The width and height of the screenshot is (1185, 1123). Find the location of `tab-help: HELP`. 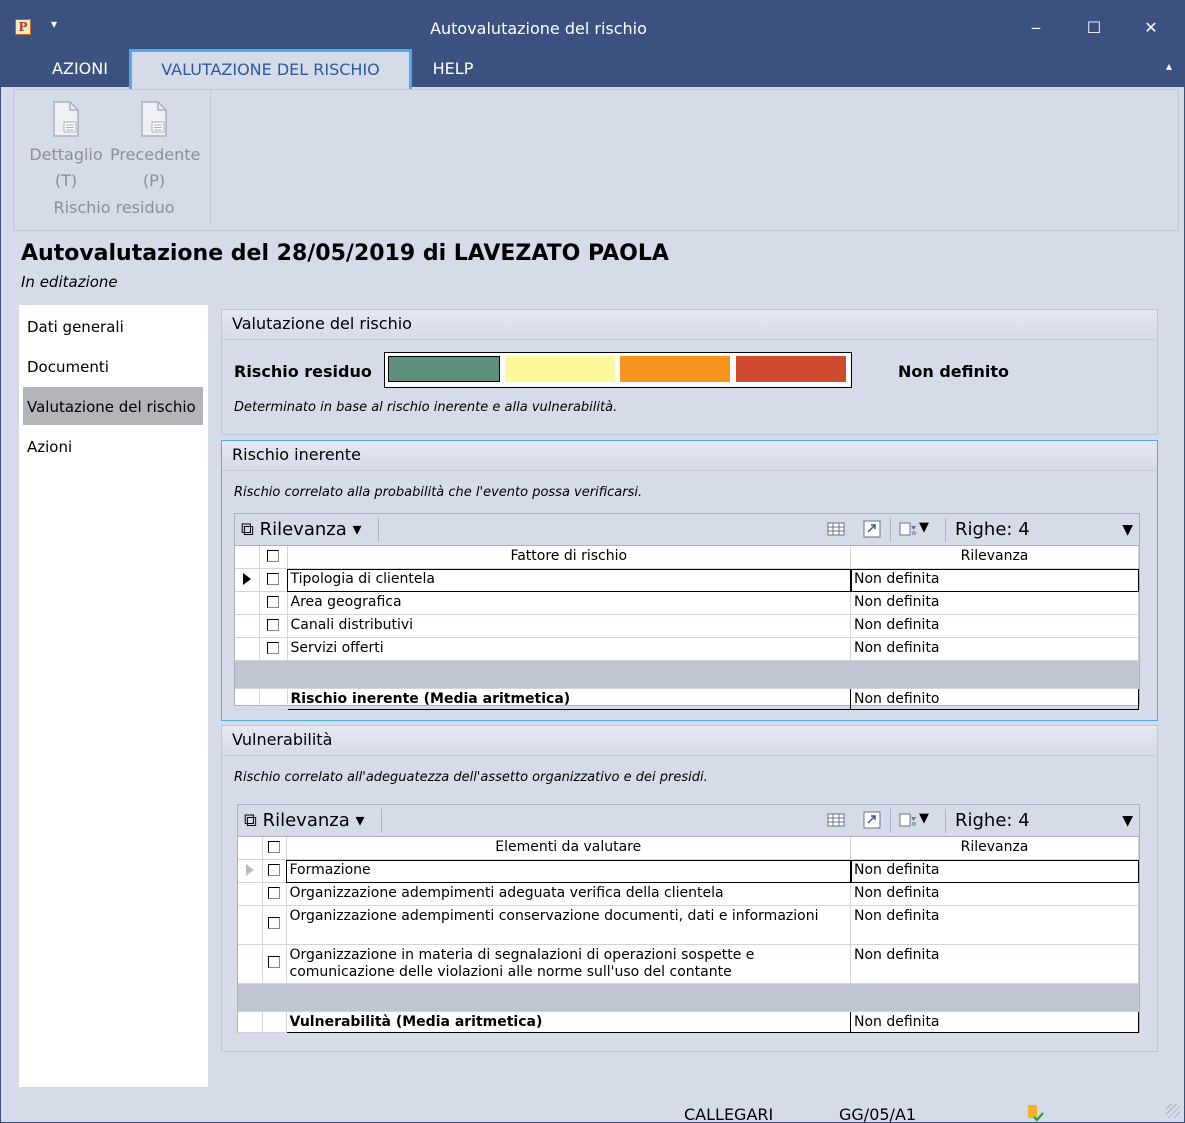

tab-help: HELP is located at coordinates (453, 68).